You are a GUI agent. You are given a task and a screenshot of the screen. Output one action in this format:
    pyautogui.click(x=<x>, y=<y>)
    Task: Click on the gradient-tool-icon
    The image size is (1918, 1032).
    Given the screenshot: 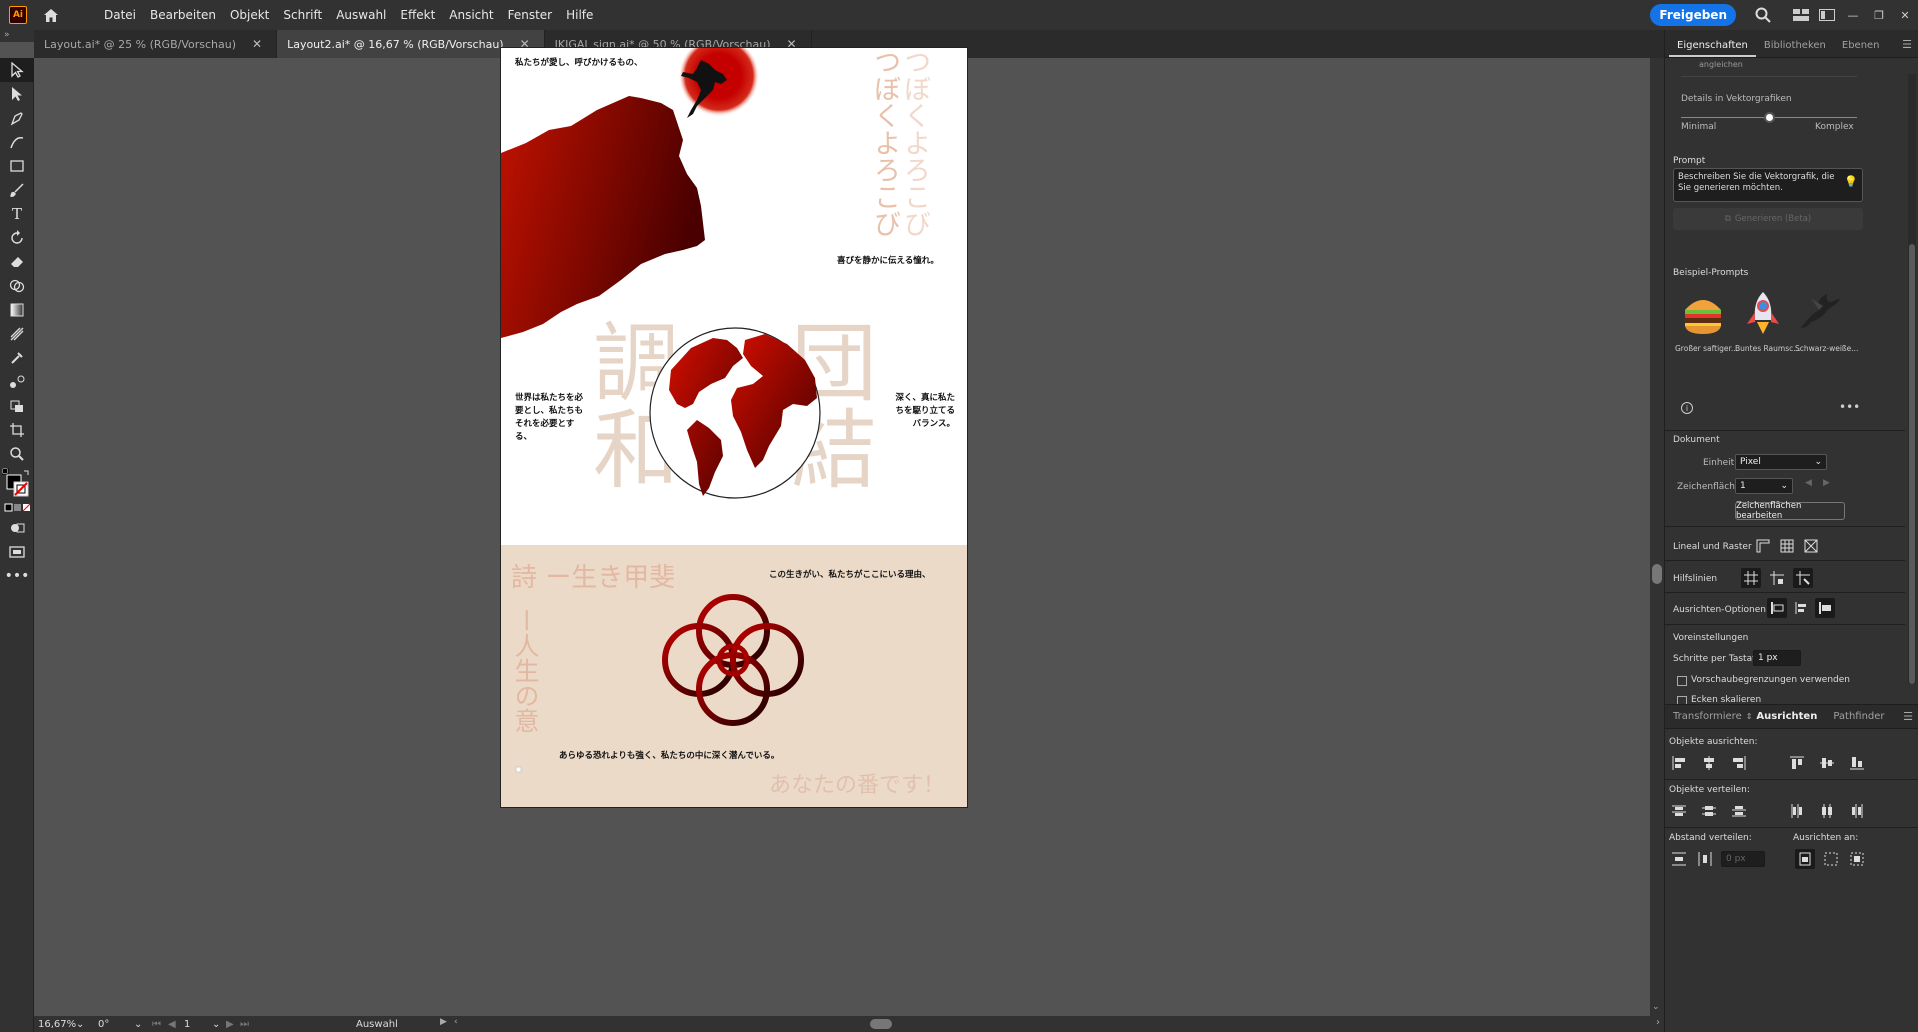 What is the action you would take?
    pyautogui.click(x=17, y=310)
    